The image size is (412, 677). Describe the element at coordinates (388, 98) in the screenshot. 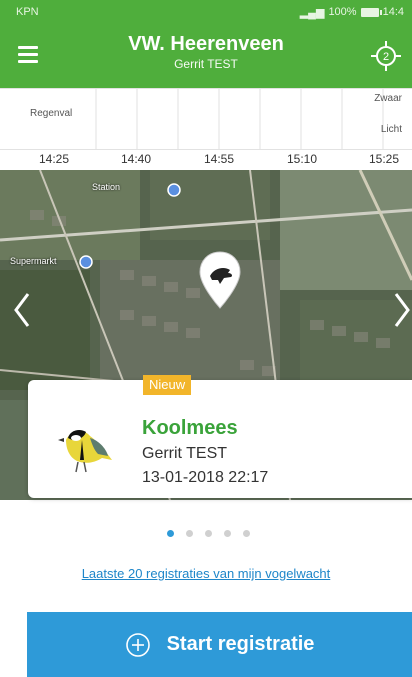

I see `heavy-label: Zwaar` at that location.